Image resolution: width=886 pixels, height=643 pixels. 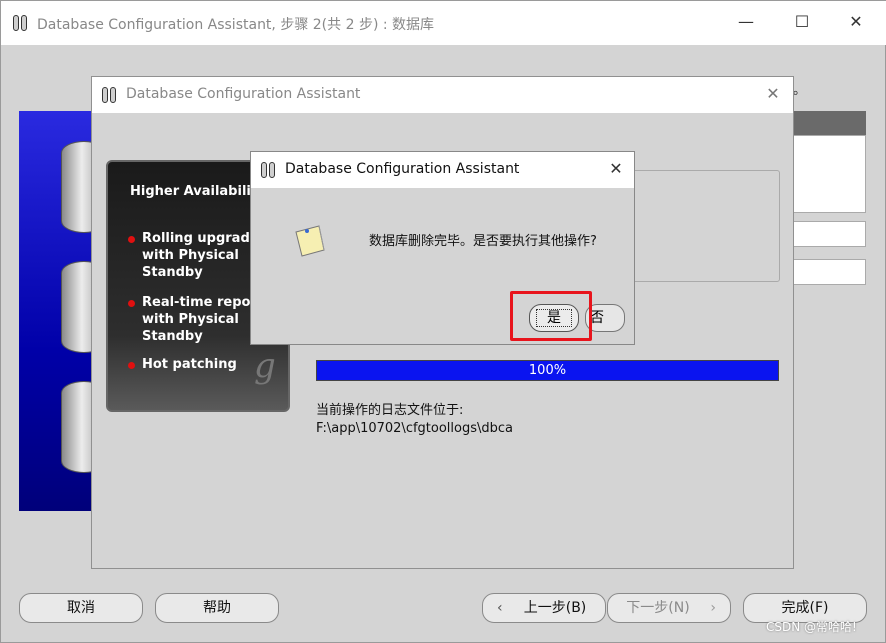 I want to click on log-label: 当前操作的日志文件位于:, so click(x=390, y=410).